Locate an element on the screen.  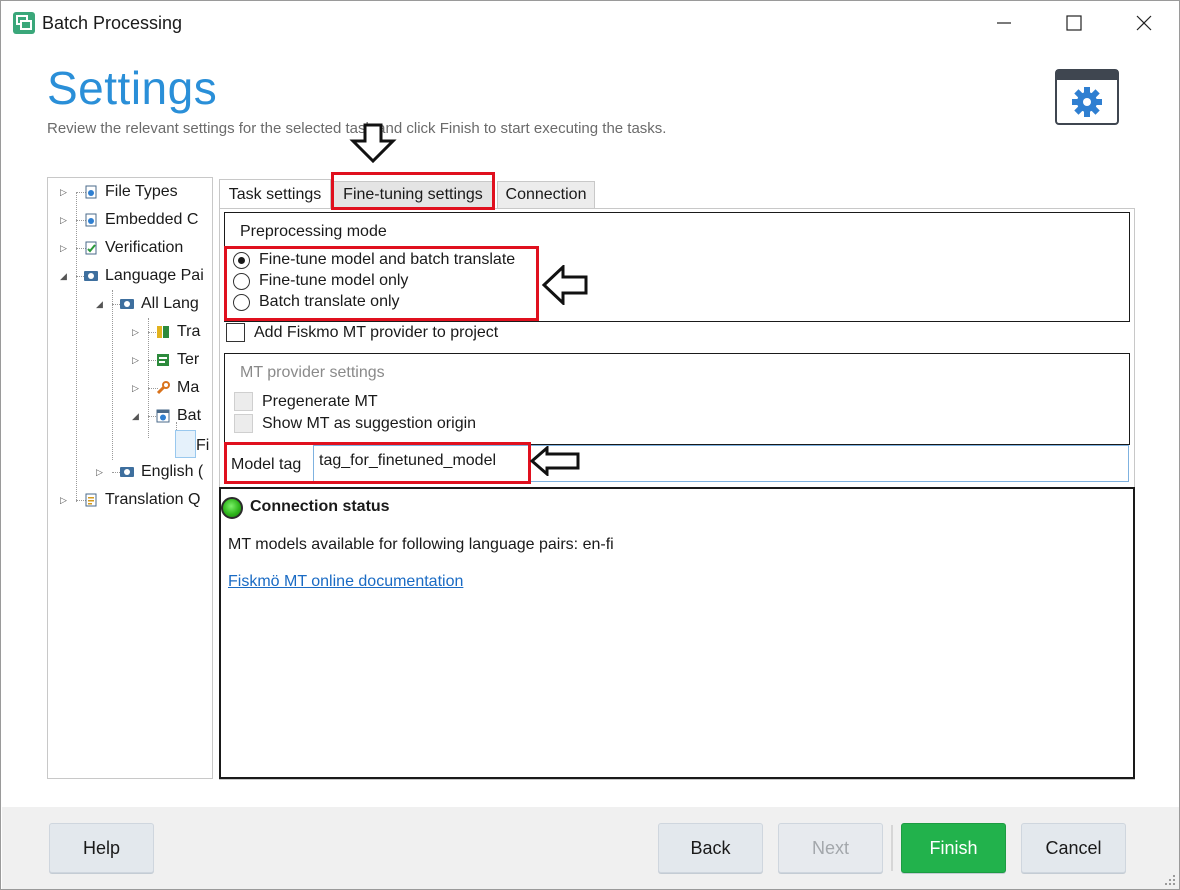
radio-translate-only: Batch translate only is located at coordinates (316, 302).